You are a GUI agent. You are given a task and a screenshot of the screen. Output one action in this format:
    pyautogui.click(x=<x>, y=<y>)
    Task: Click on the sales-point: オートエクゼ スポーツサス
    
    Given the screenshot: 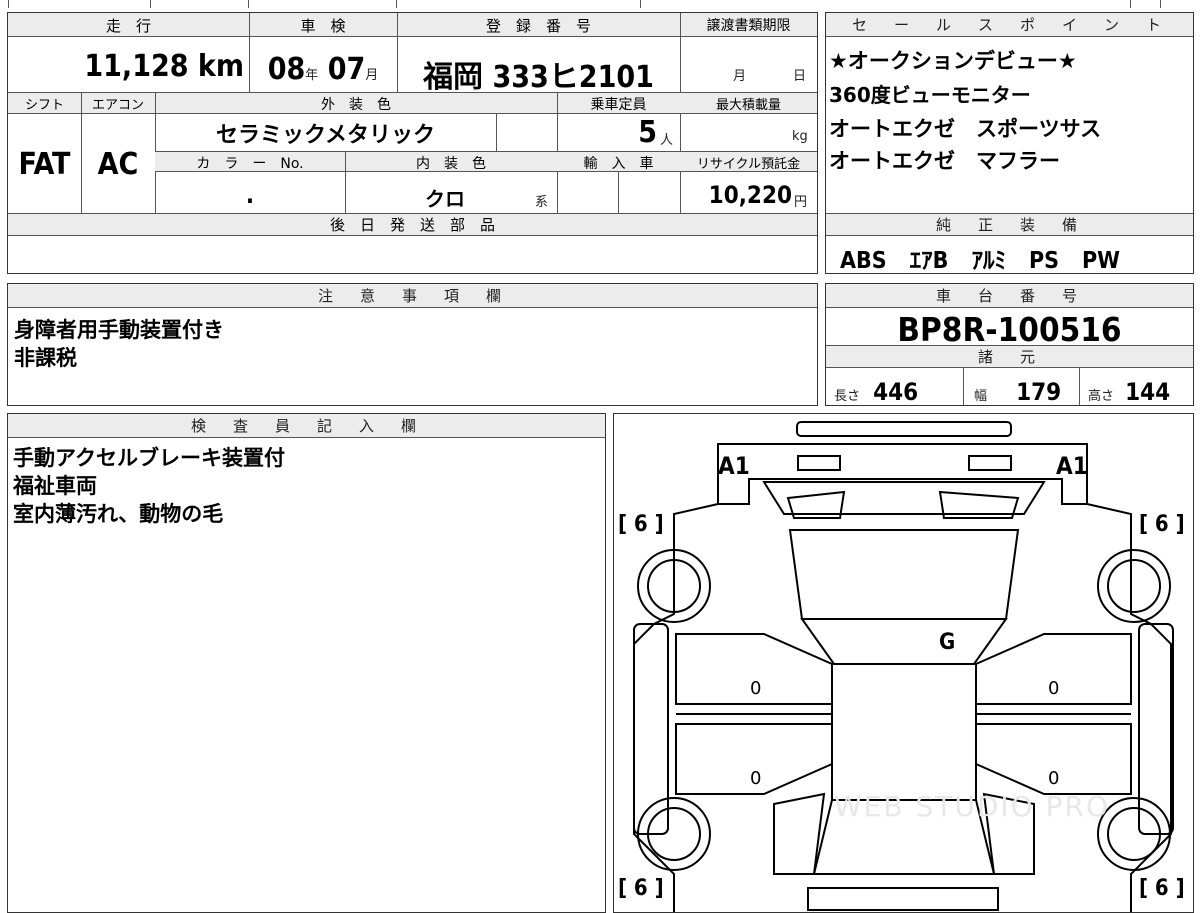 What is the action you would take?
    pyautogui.click(x=965, y=129)
    